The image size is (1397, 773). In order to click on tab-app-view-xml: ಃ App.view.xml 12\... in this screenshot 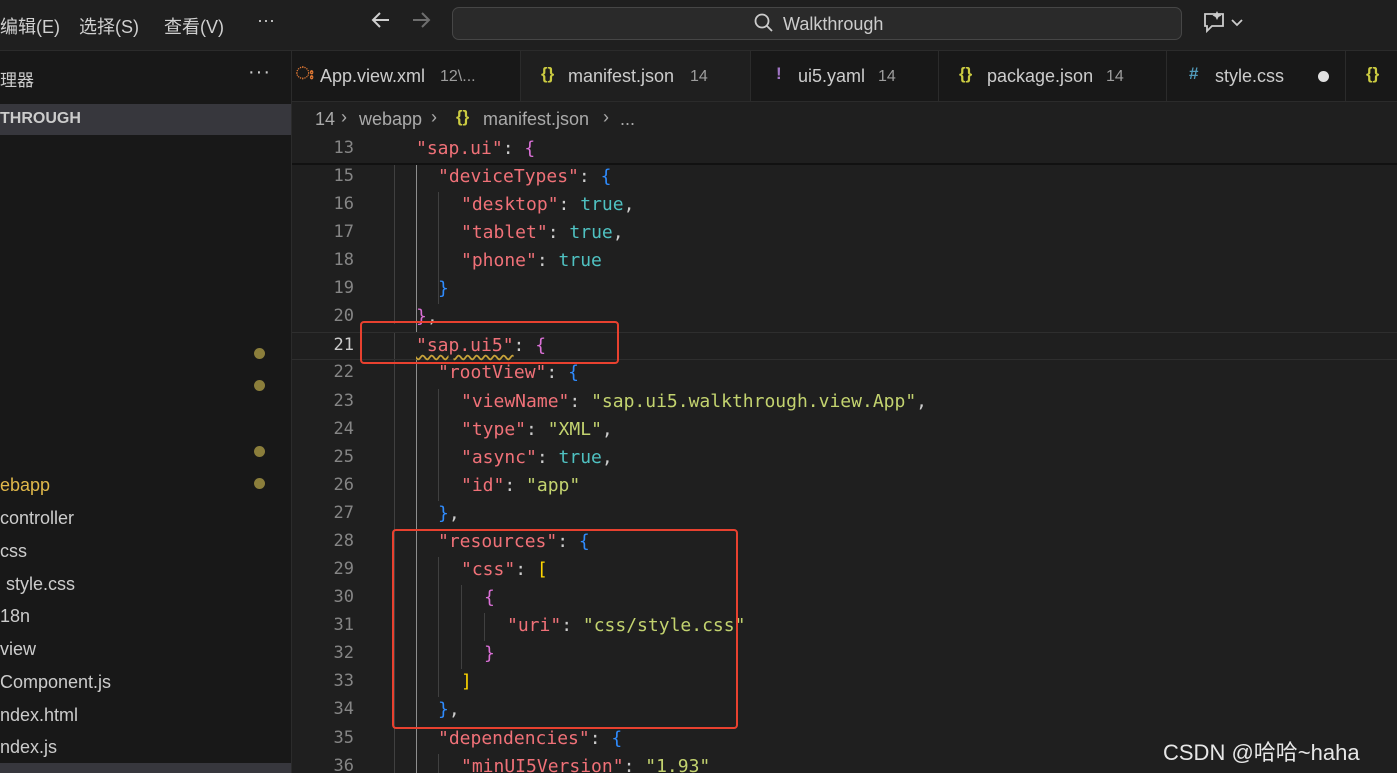, I will do `click(406, 76)`.